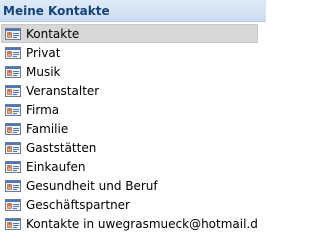 The width and height of the screenshot is (320, 248). What do you see at coordinates (53, 33) in the screenshot?
I see `folder-label: Kontakte` at bounding box center [53, 33].